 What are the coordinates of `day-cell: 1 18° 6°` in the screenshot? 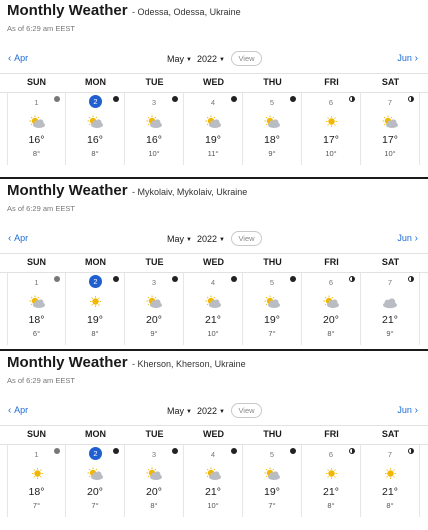 It's located at (36, 309).